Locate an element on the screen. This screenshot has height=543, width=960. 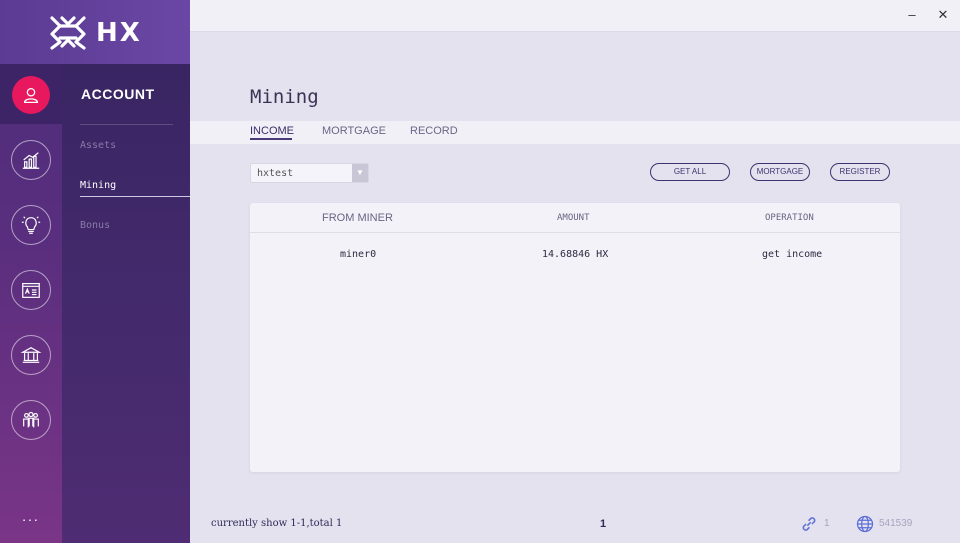
tab-active-underline is located at coordinates (271, 139).